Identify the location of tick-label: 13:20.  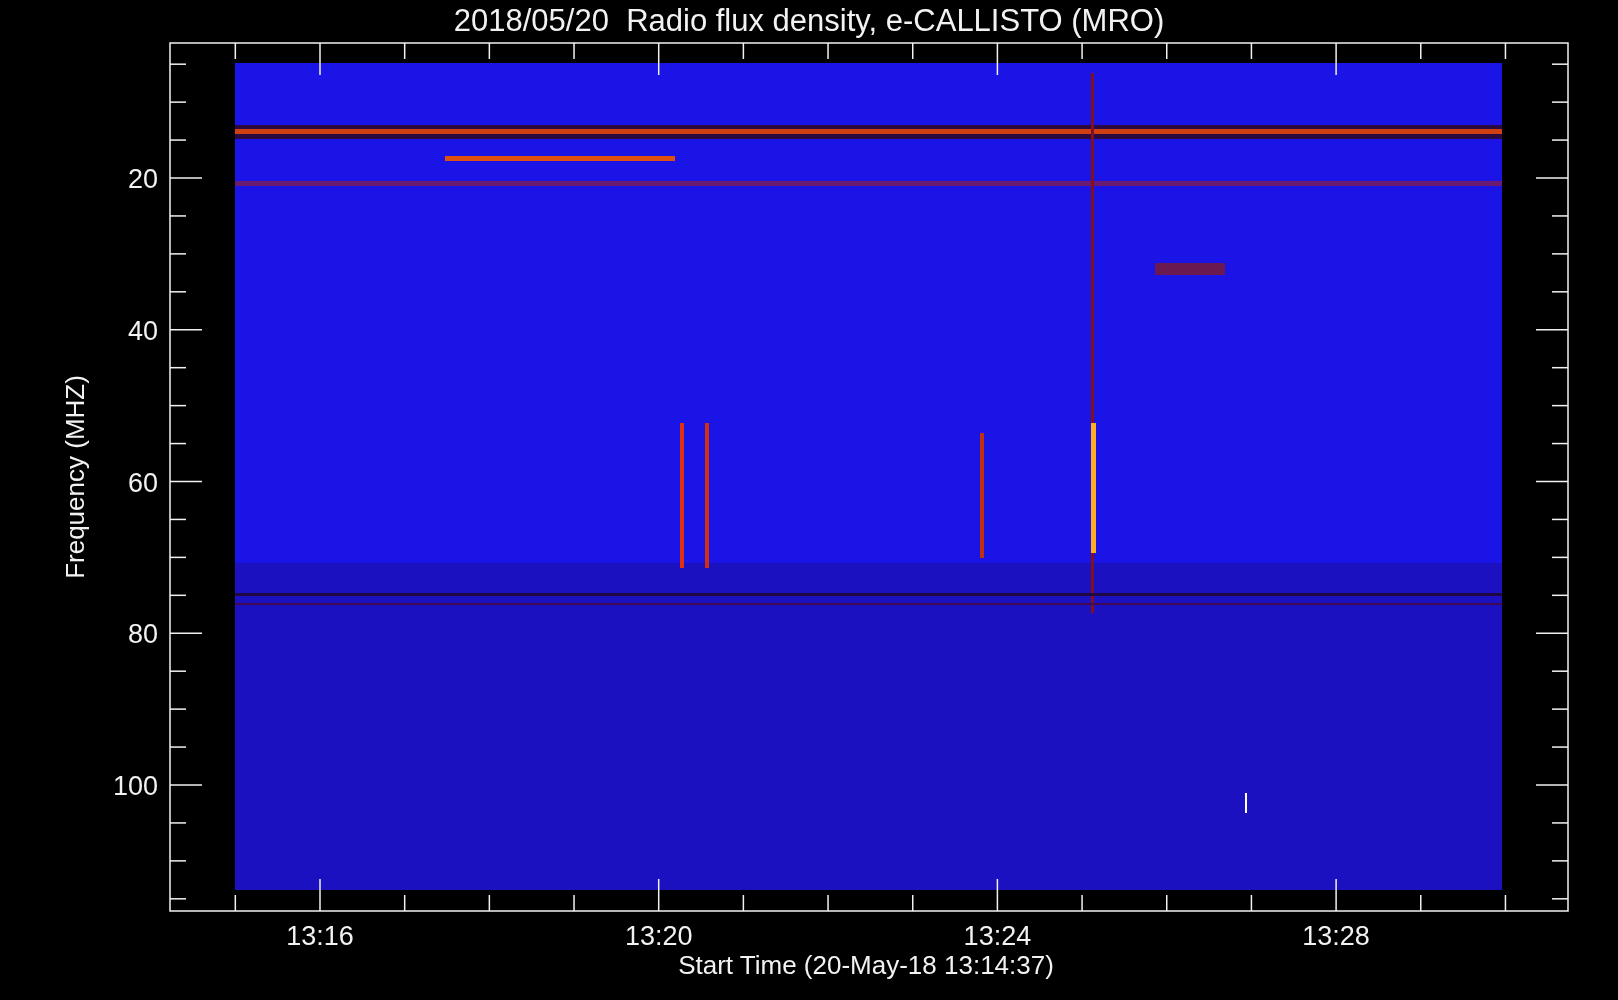
(658, 936).